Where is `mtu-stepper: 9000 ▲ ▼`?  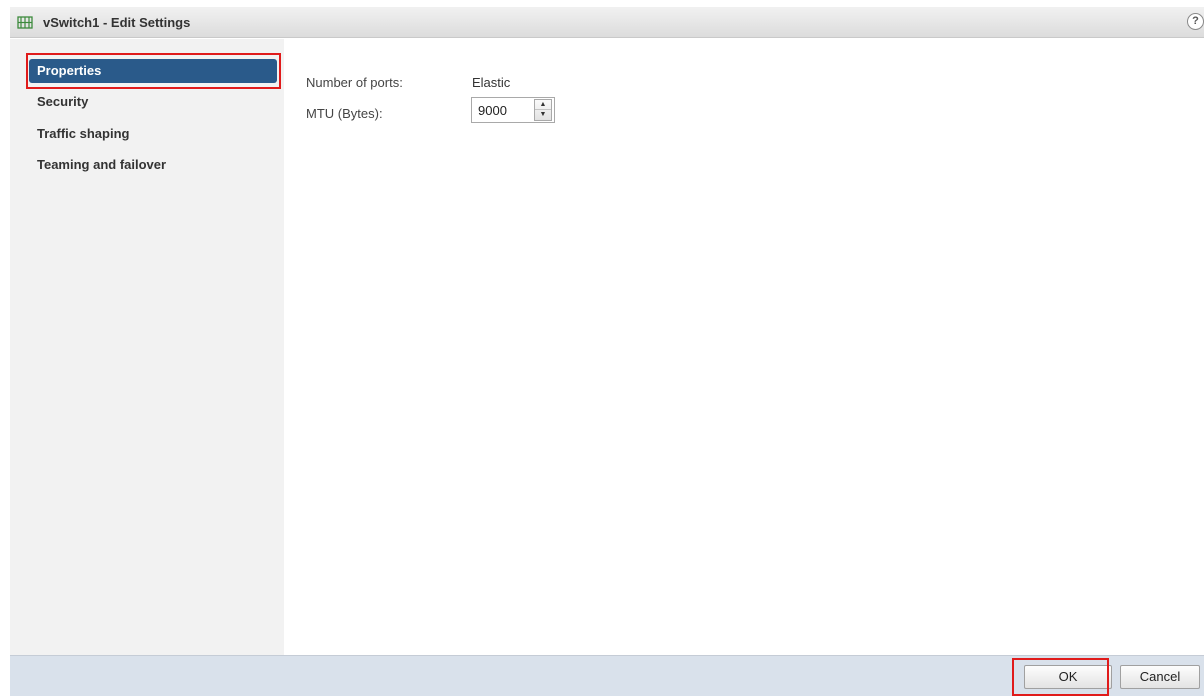
mtu-stepper: 9000 ▲ ▼ is located at coordinates (513, 110).